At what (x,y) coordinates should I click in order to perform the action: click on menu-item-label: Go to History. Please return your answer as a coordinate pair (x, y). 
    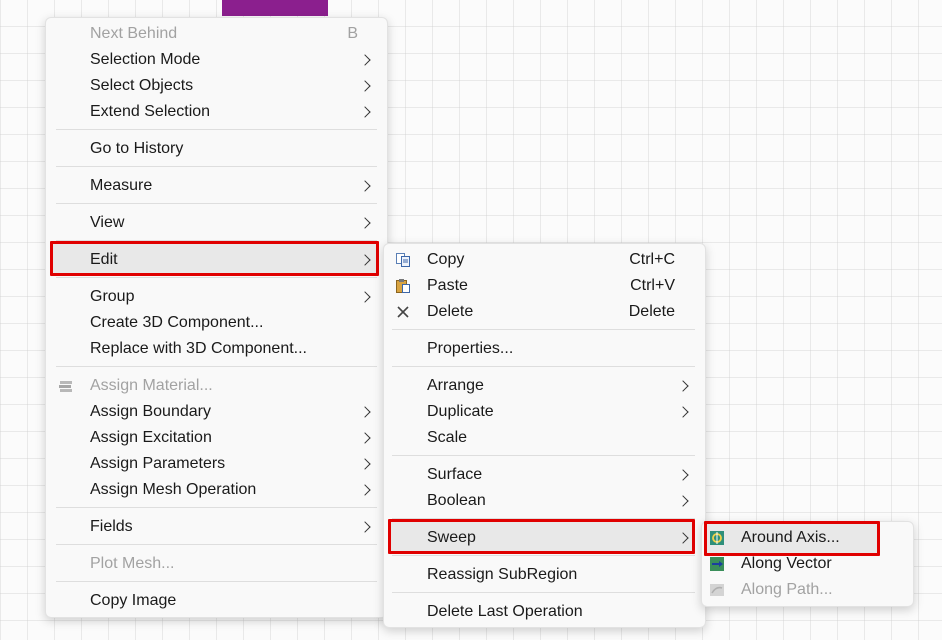
    Looking at the image, I should click on (137, 148).